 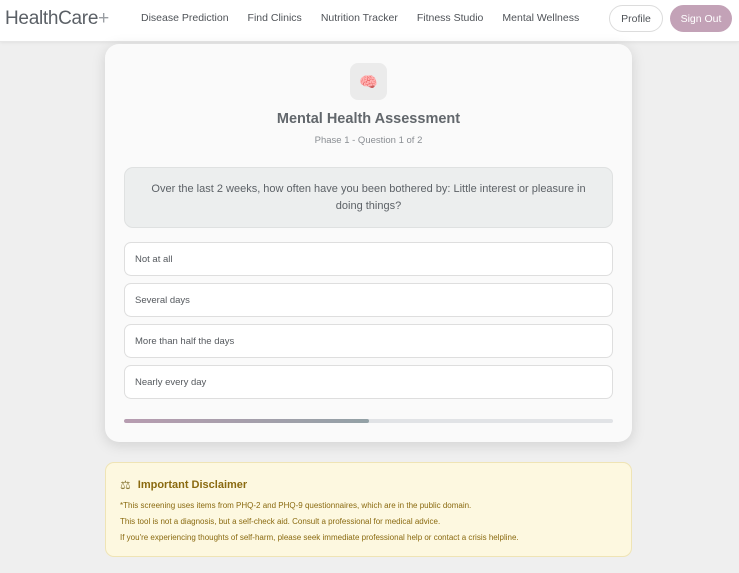 I want to click on logo-plus: +, so click(x=103, y=18).